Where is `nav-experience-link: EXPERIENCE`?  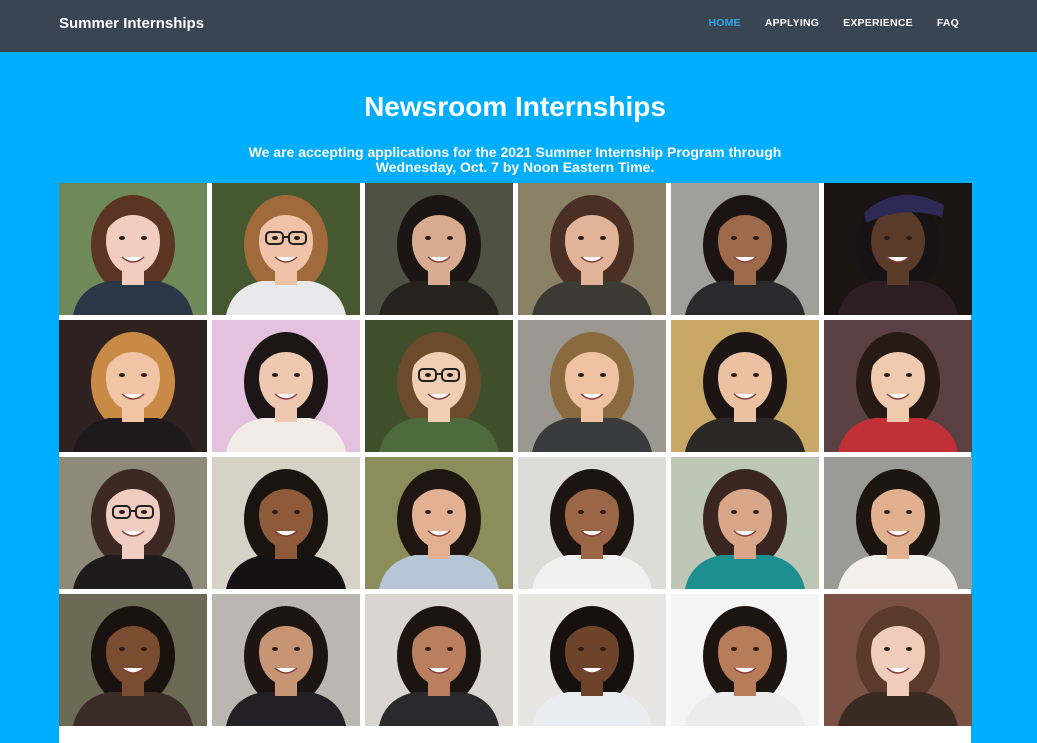
nav-experience-link: EXPERIENCE is located at coordinates (878, 23).